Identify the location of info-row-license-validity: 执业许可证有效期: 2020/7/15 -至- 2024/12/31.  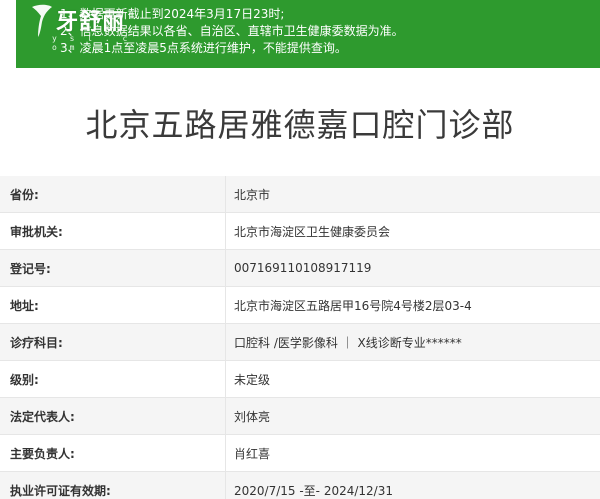
(300, 485).